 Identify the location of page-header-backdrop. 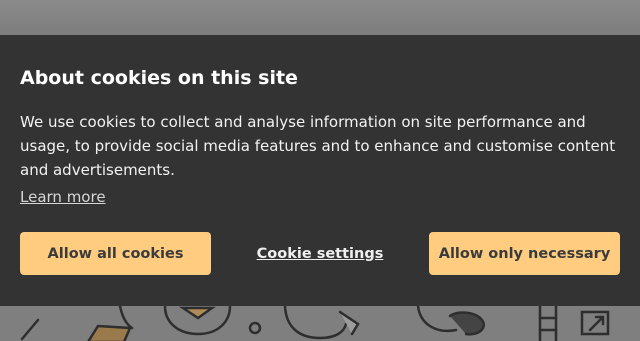
(320, 17).